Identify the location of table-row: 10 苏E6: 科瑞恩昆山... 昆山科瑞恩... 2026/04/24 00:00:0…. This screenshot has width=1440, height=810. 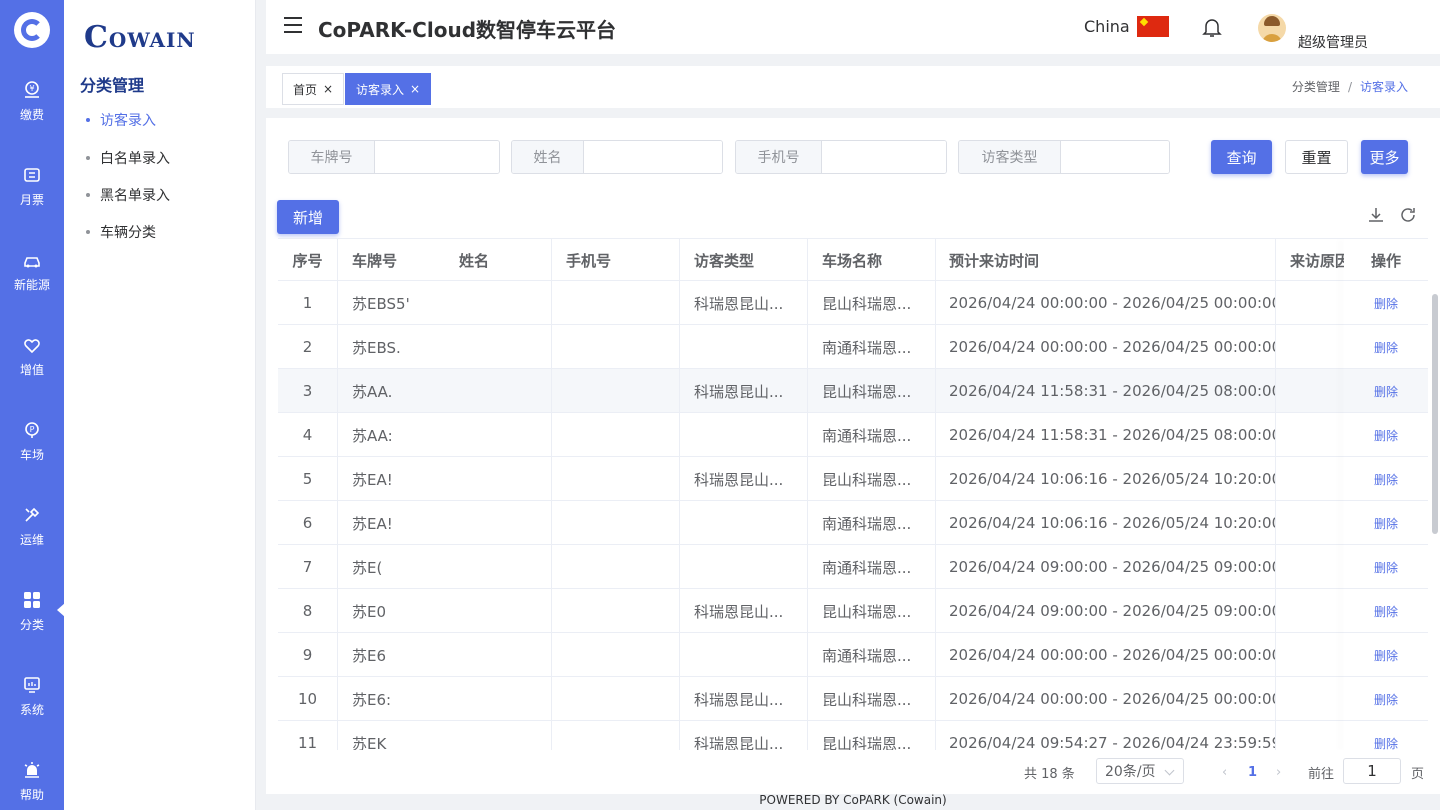
(853, 699).